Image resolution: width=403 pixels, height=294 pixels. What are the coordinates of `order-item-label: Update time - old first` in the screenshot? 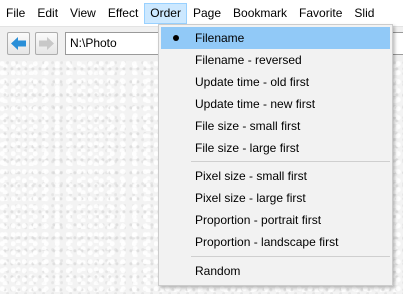 It's located at (252, 82).